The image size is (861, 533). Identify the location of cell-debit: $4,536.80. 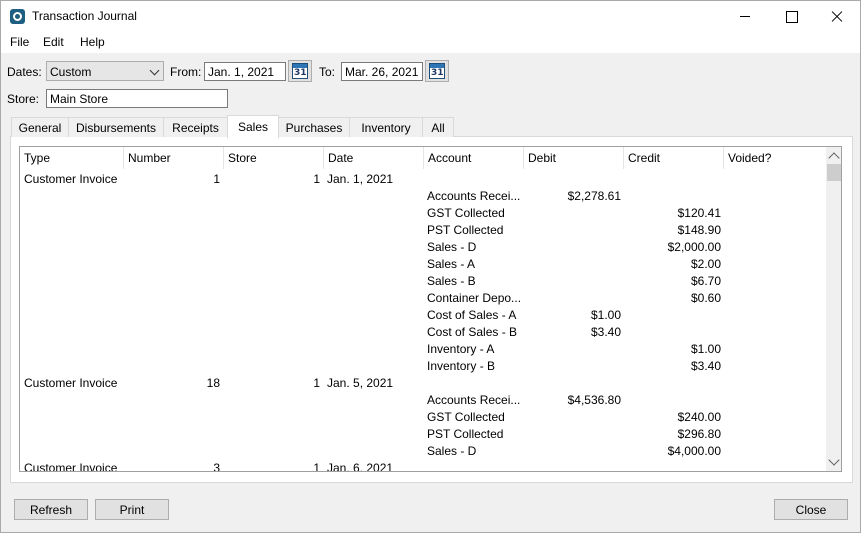
(594, 400).